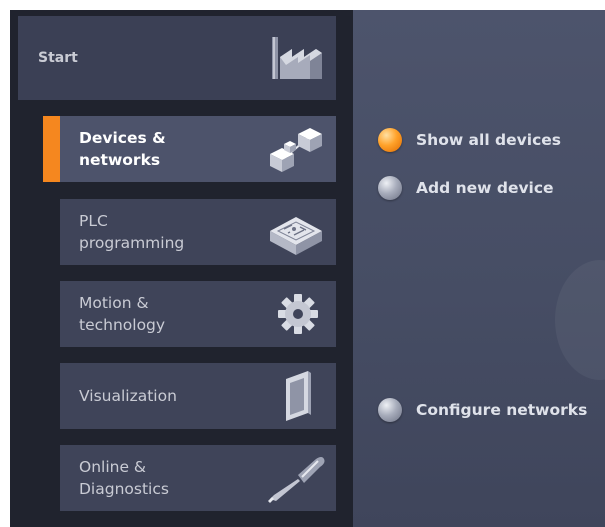  What do you see at coordinates (488, 140) in the screenshot?
I see `show-all-devices-label: Show all devices` at bounding box center [488, 140].